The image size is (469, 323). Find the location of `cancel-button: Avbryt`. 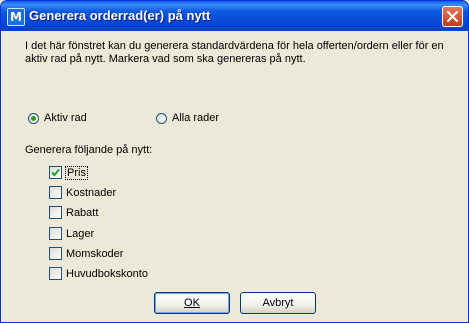

cancel-button: Avbryt is located at coordinates (278, 303).